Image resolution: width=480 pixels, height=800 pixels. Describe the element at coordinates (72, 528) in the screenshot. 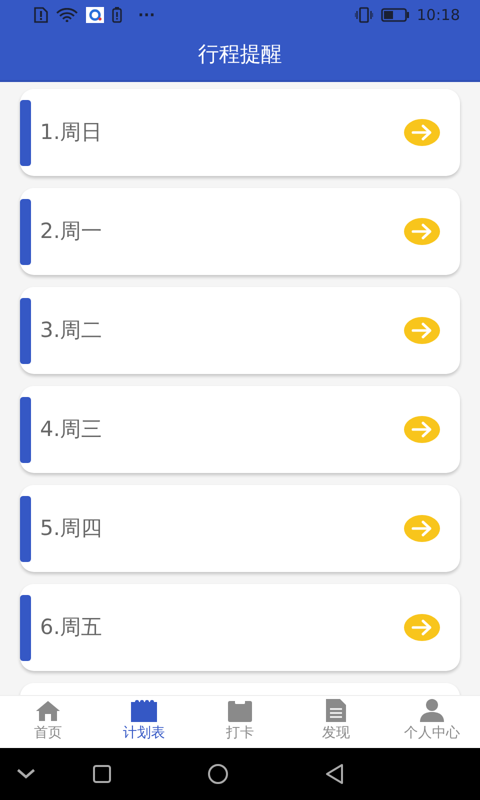

I see `day-label: 5.周四` at that location.